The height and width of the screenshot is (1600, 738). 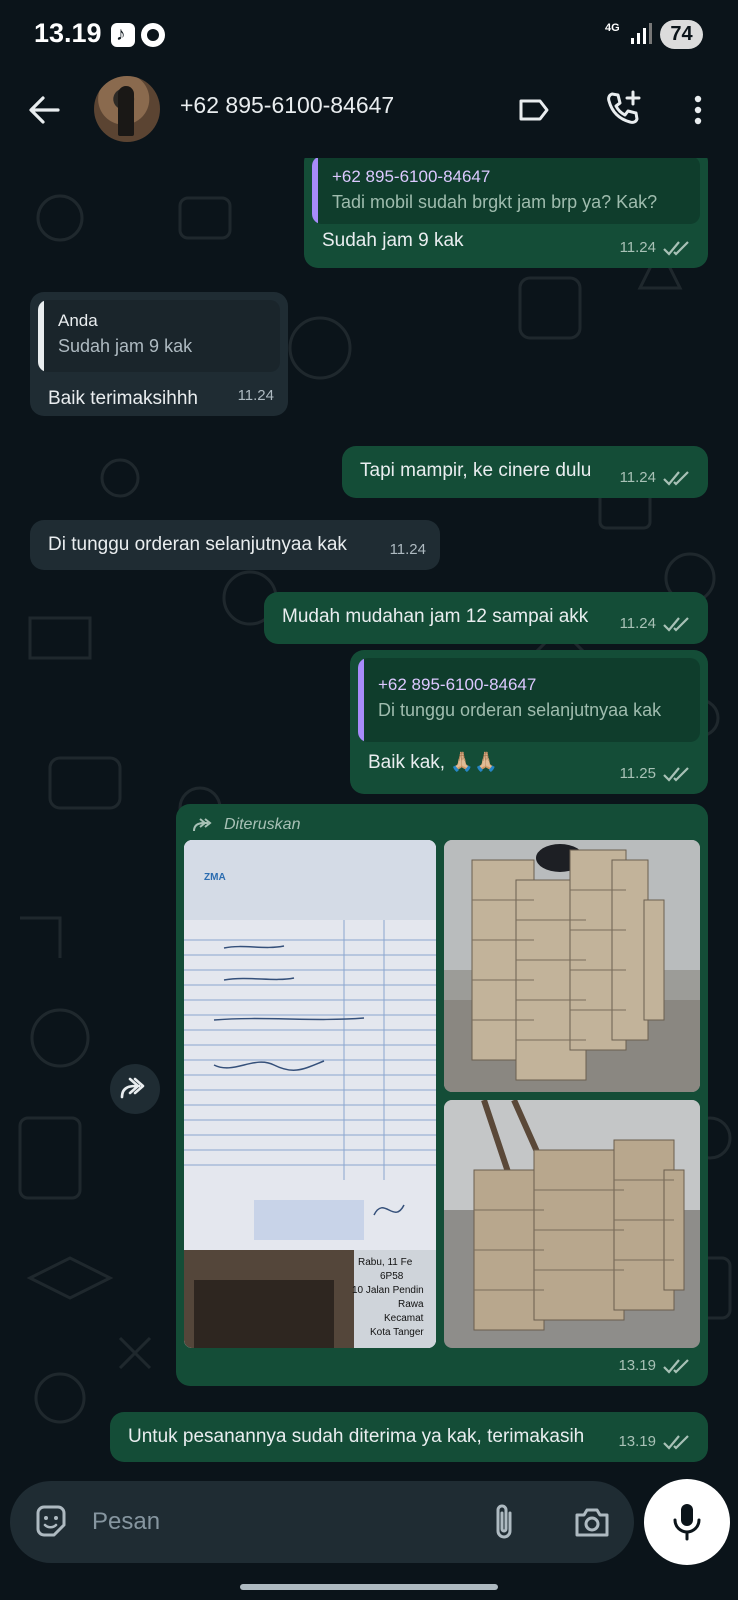 I want to click on message-text: Baik kak, 🙏🏼🙏🏼, so click(x=433, y=762).